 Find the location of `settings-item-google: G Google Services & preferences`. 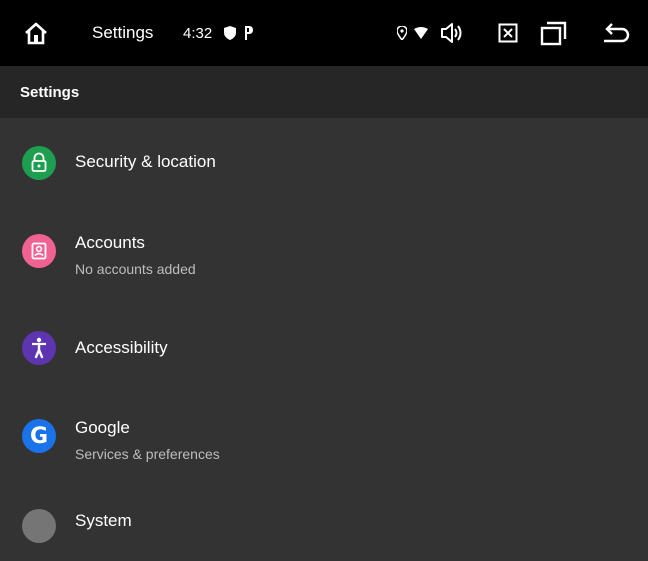

settings-item-google: G Google Services & preferences is located at coordinates (324, 436).